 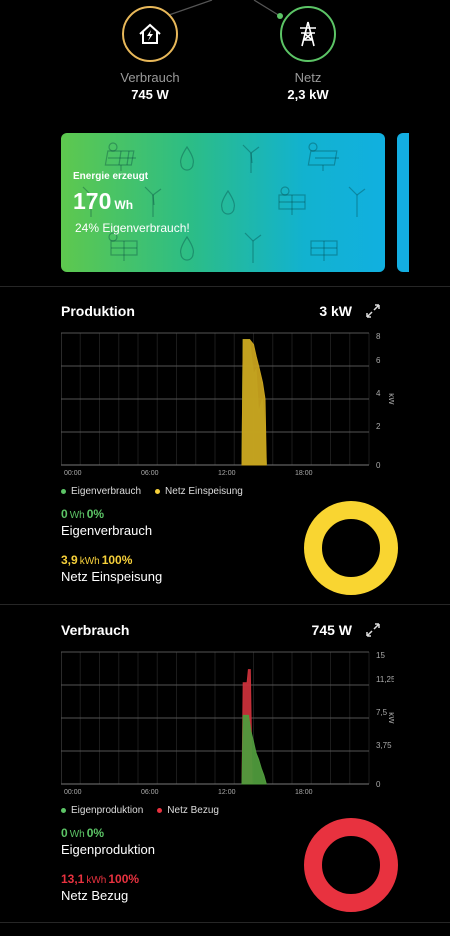 I want to click on legend-item: Eigenverbrauch, so click(x=101, y=491).